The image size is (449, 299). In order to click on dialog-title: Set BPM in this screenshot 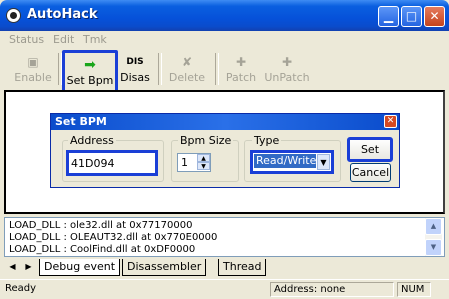, I will do `click(81, 121)`.